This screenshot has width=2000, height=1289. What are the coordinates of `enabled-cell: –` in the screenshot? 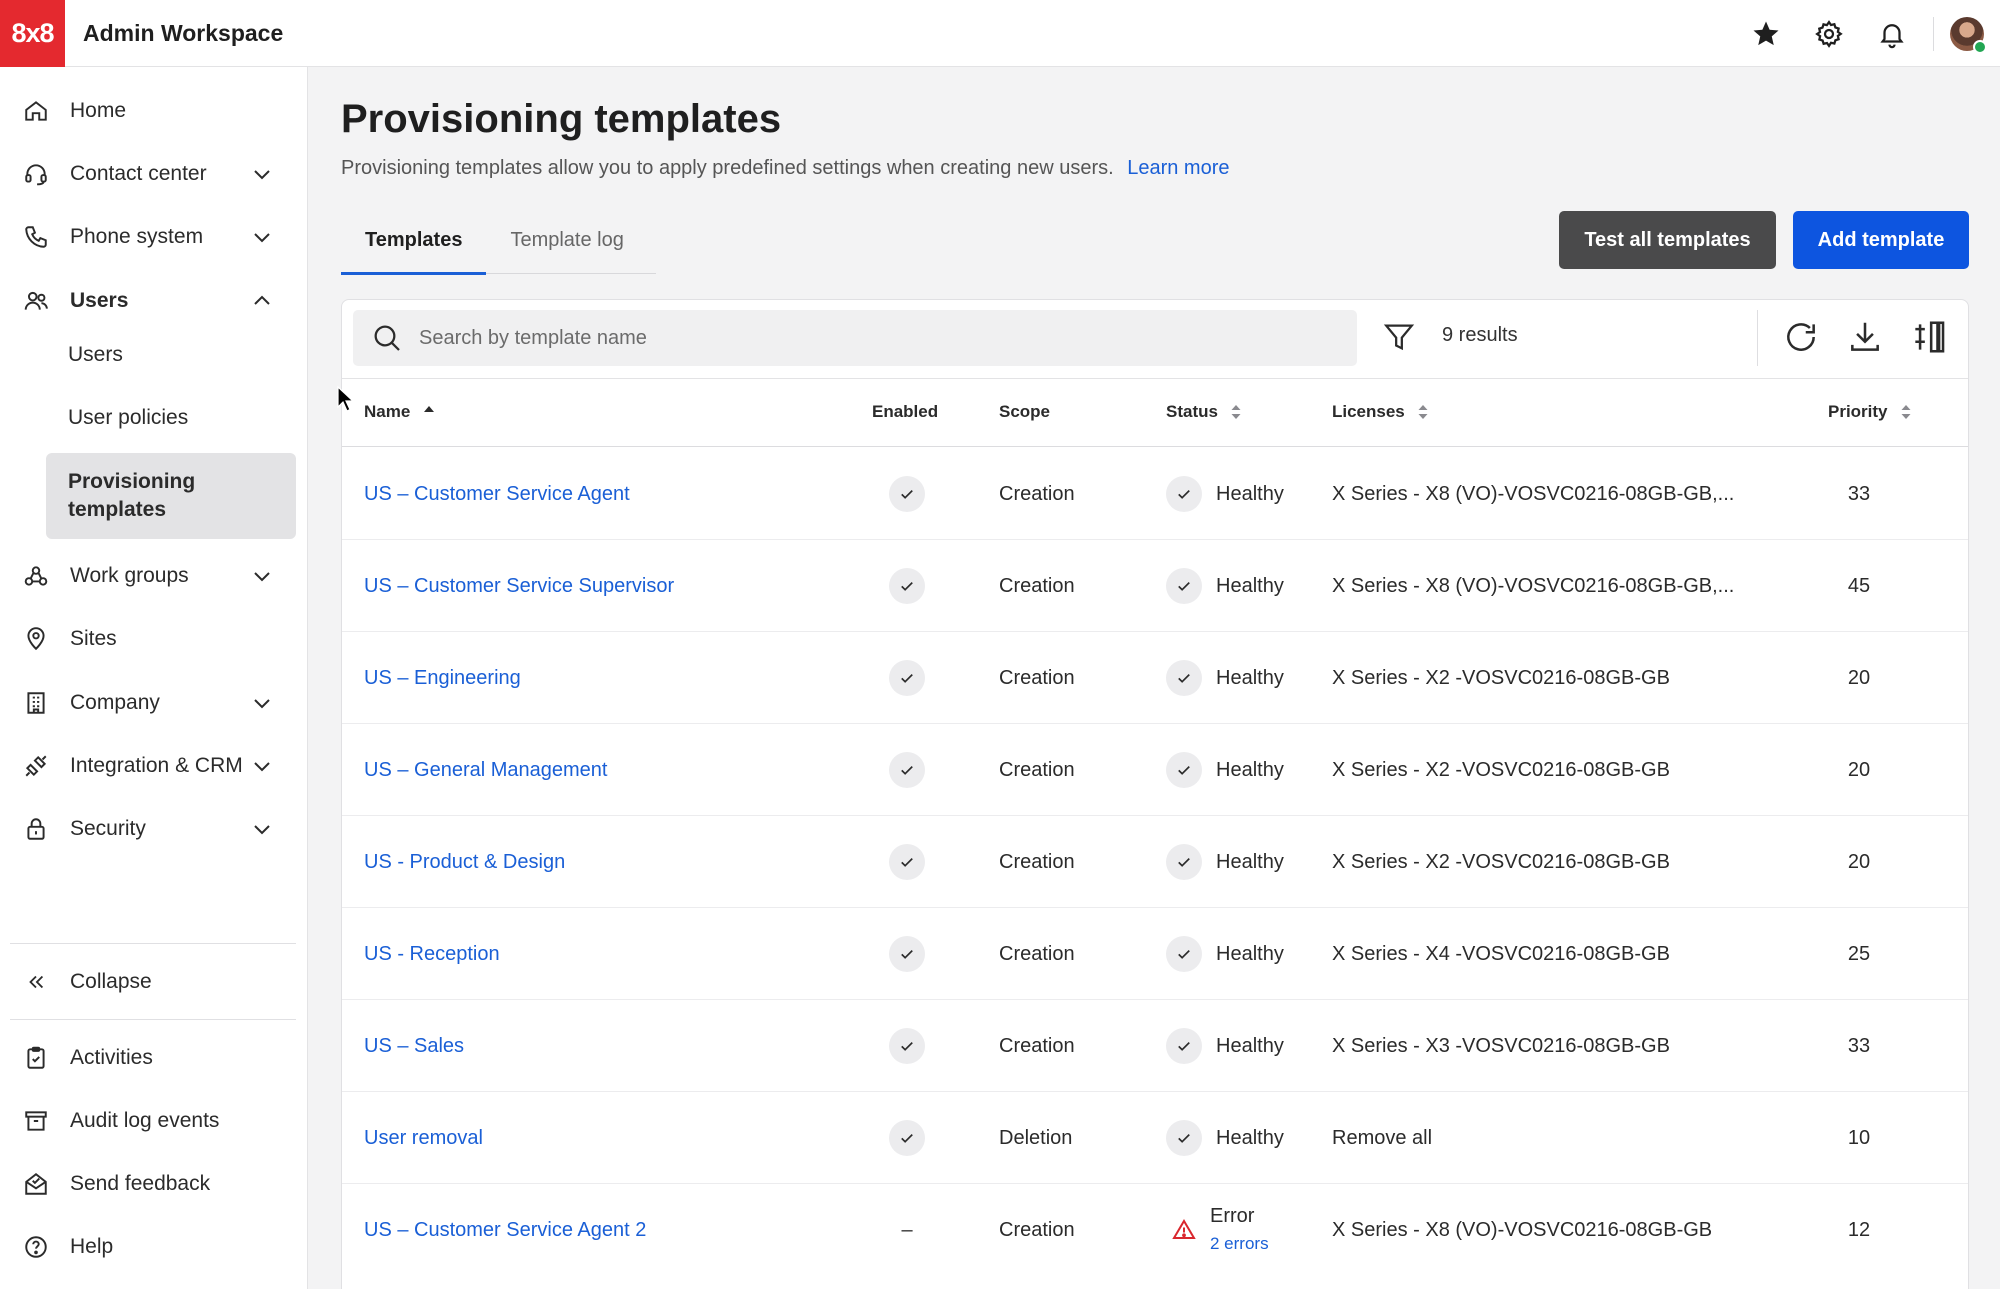 It's located at (907, 1230).